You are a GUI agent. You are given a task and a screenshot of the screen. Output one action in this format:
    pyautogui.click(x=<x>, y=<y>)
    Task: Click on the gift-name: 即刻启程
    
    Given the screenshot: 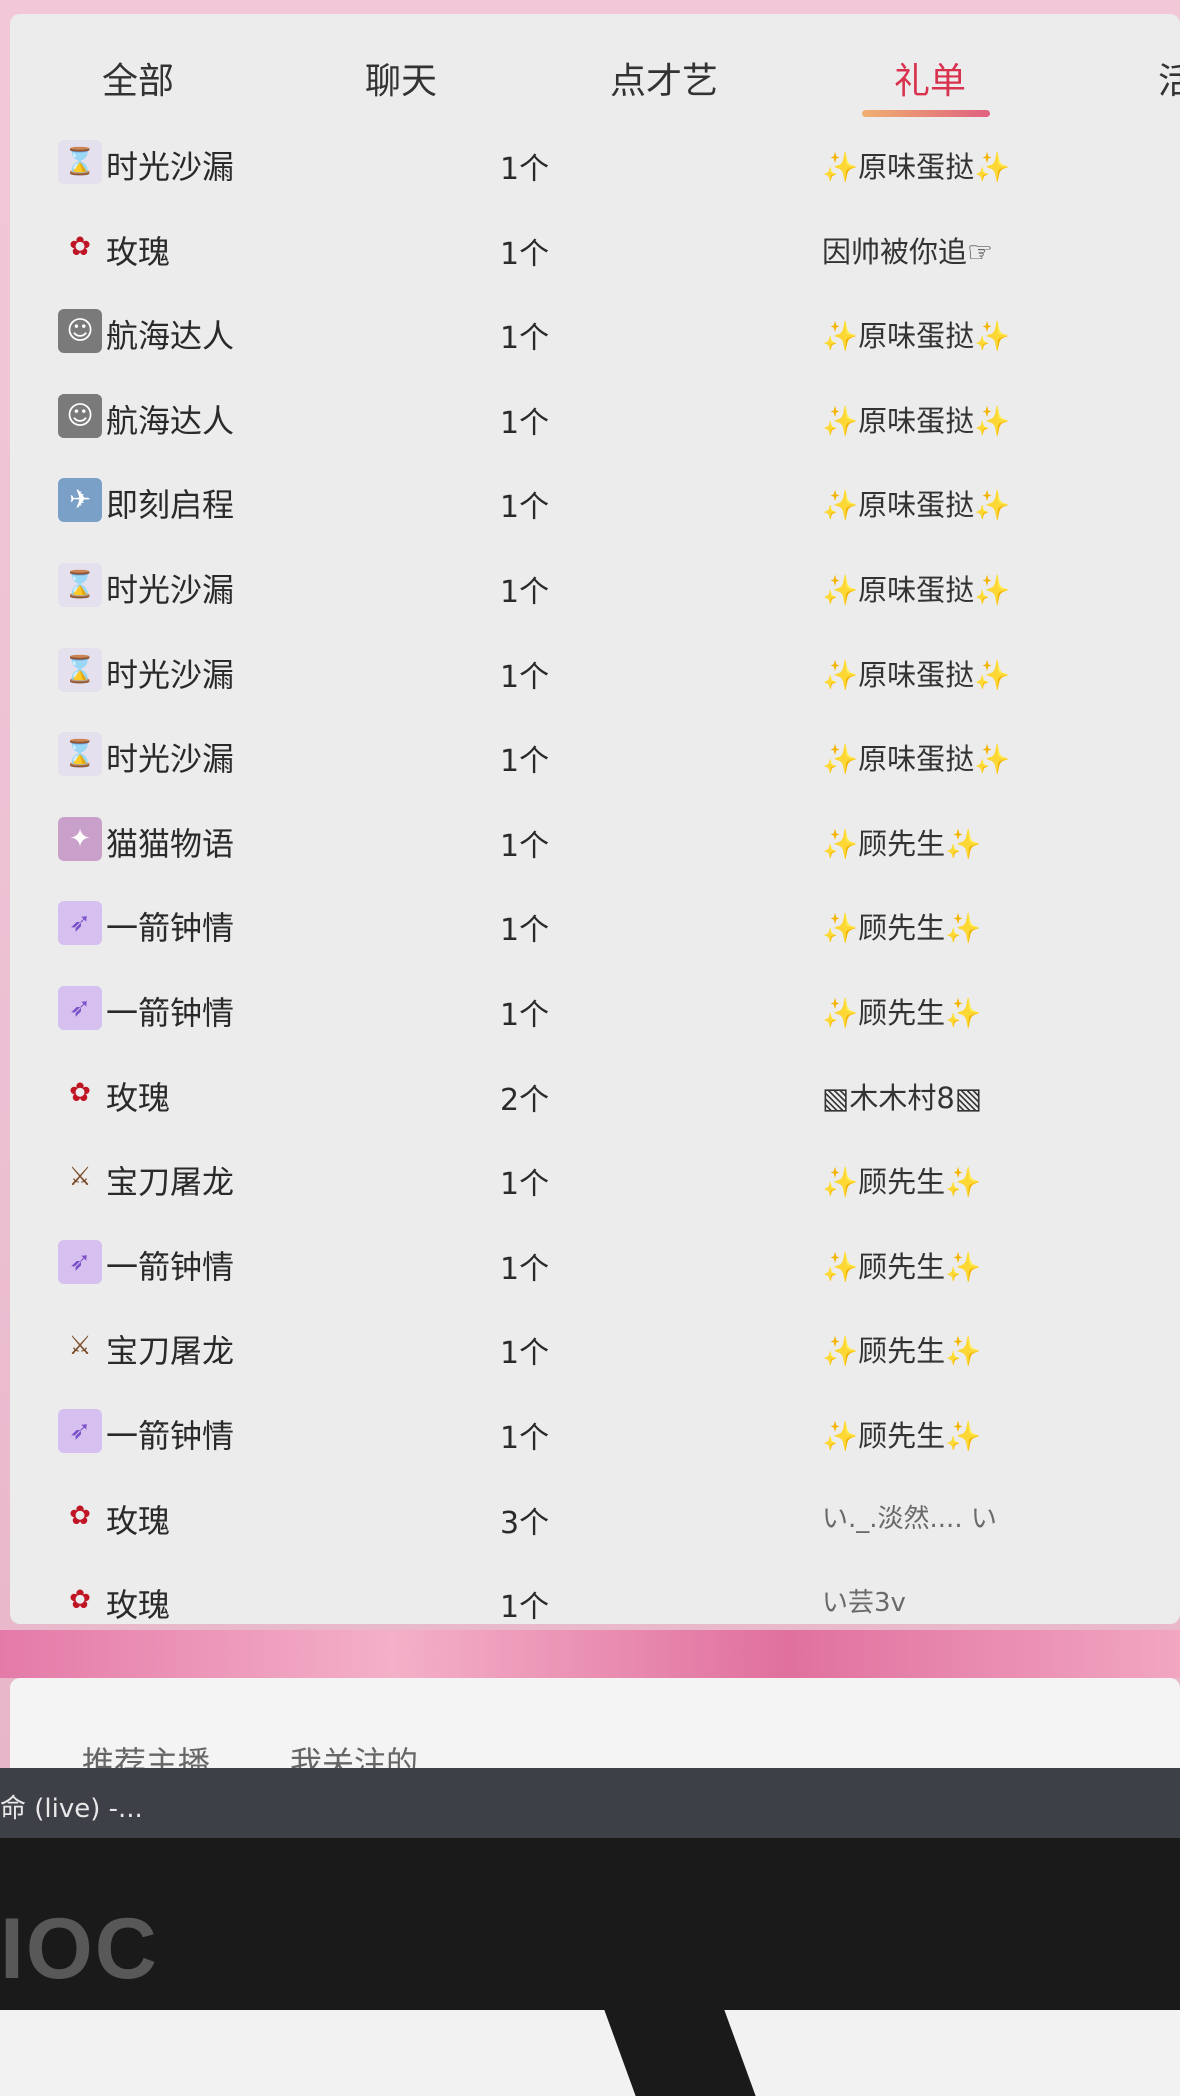 What is the action you would take?
    pyautogui.click(x=170, y=505)
    